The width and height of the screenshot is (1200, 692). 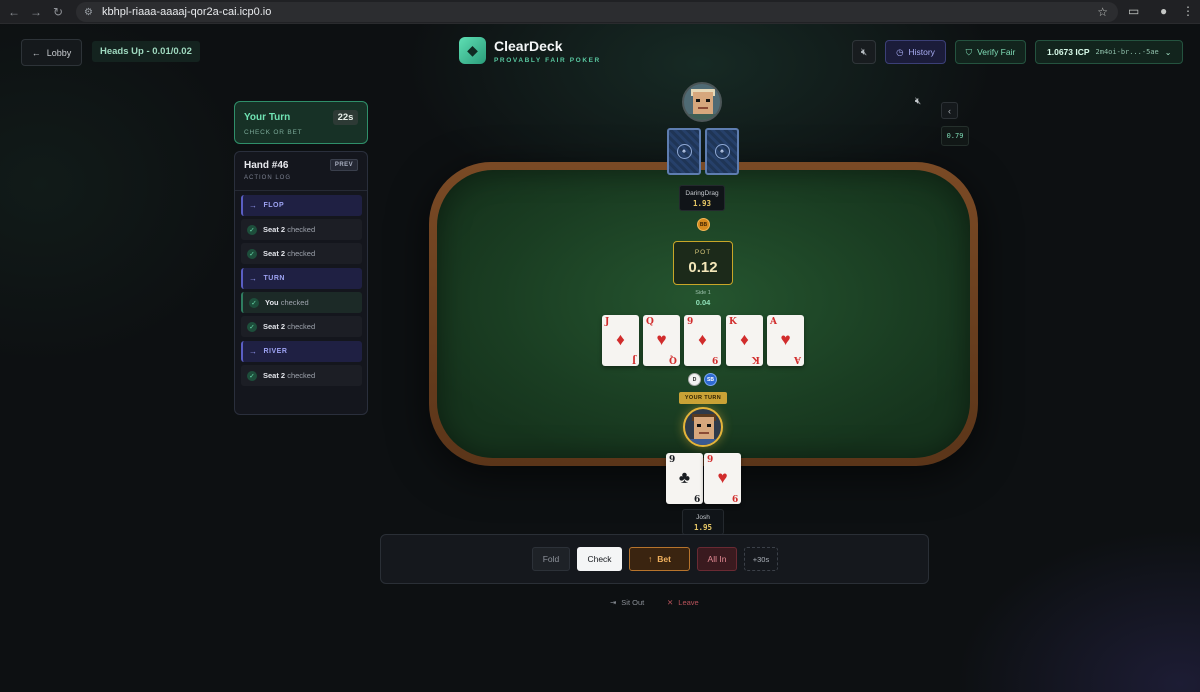 What do you see at coordinates (650, 559) in the screenshot?
I see `arrow-up-icon: ↑` at bounding box center [650, 559].